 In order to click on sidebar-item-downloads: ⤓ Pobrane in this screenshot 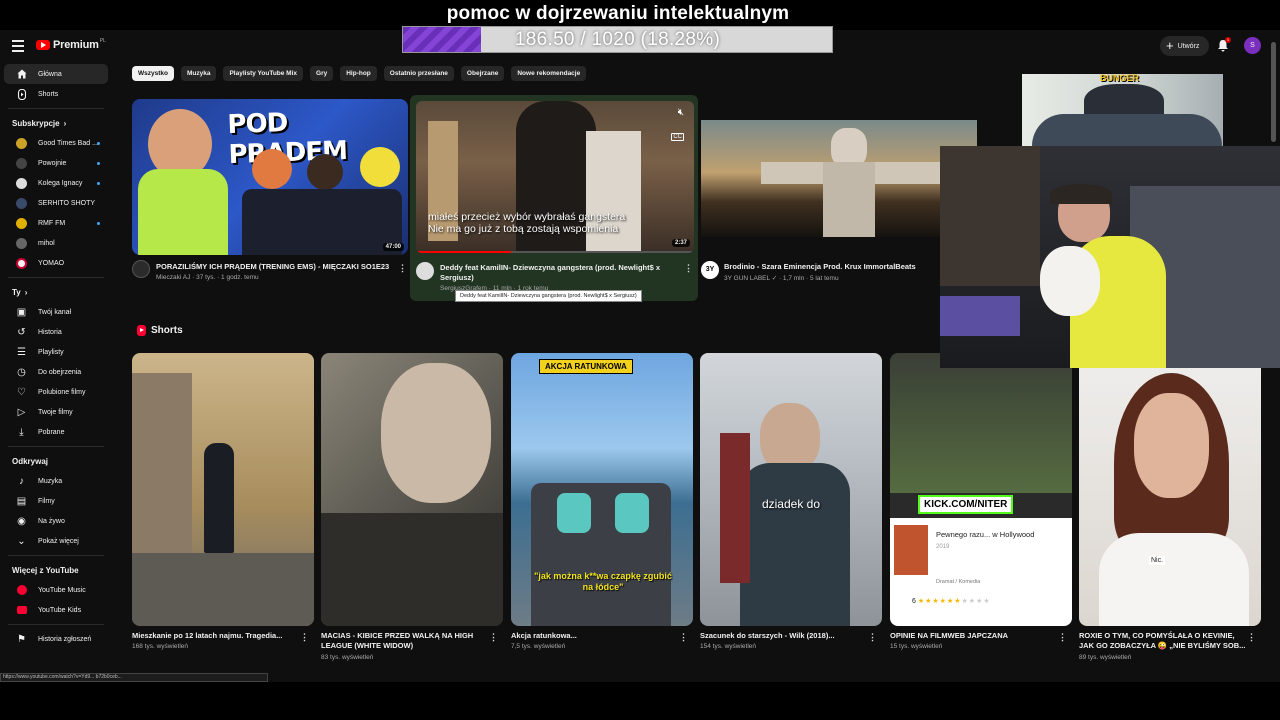, I will do `click(56, 432)`.